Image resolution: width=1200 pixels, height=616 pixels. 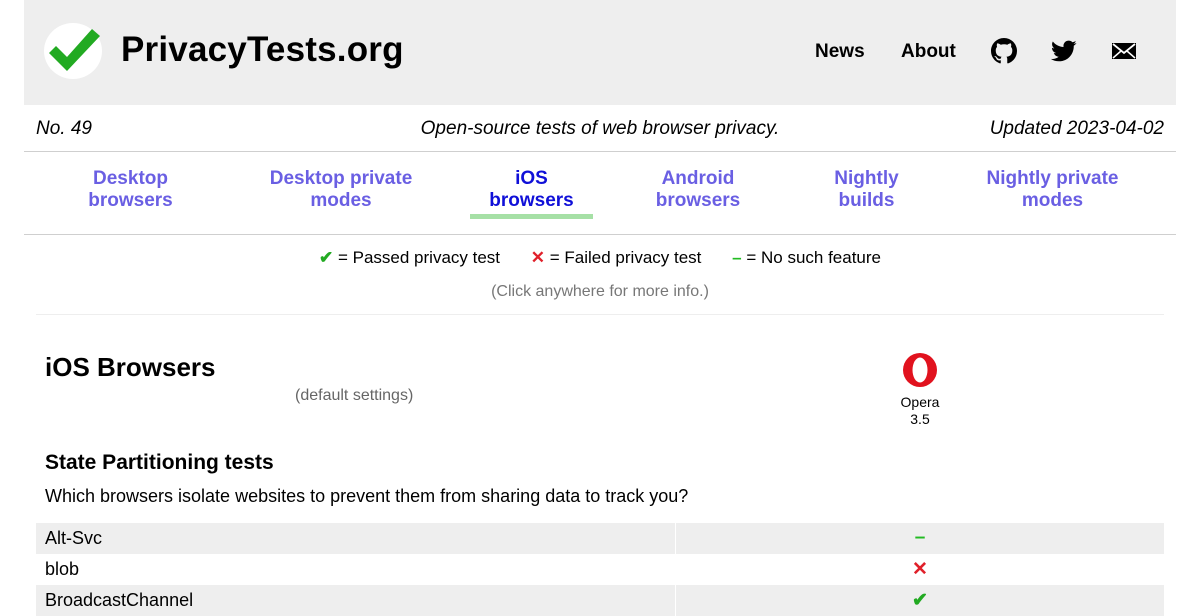 I want to click on default-settings-note: (default settings), so click(x=354, y=395).